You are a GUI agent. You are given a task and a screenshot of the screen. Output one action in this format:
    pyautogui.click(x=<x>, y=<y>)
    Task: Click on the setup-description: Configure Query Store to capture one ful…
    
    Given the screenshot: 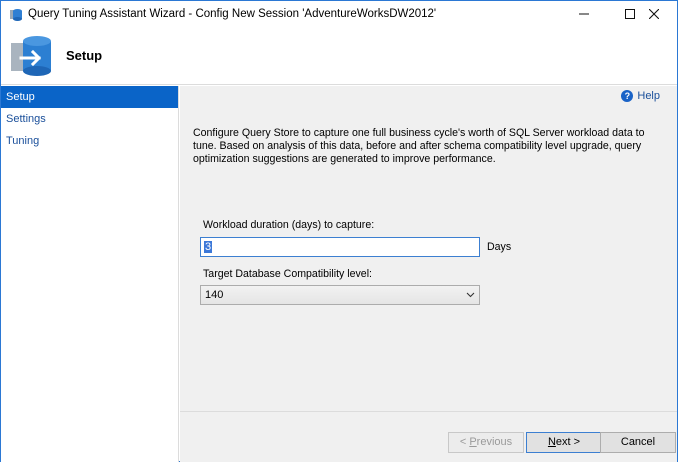 What is the action you would take?
    pyautogui.click(x=419, y=146)
    